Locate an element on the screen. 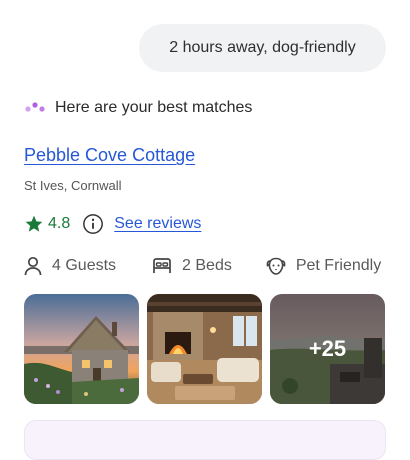 The image size is (410, 460). assistant-intro: Here are your best matches is located at coordinates (138, 108).